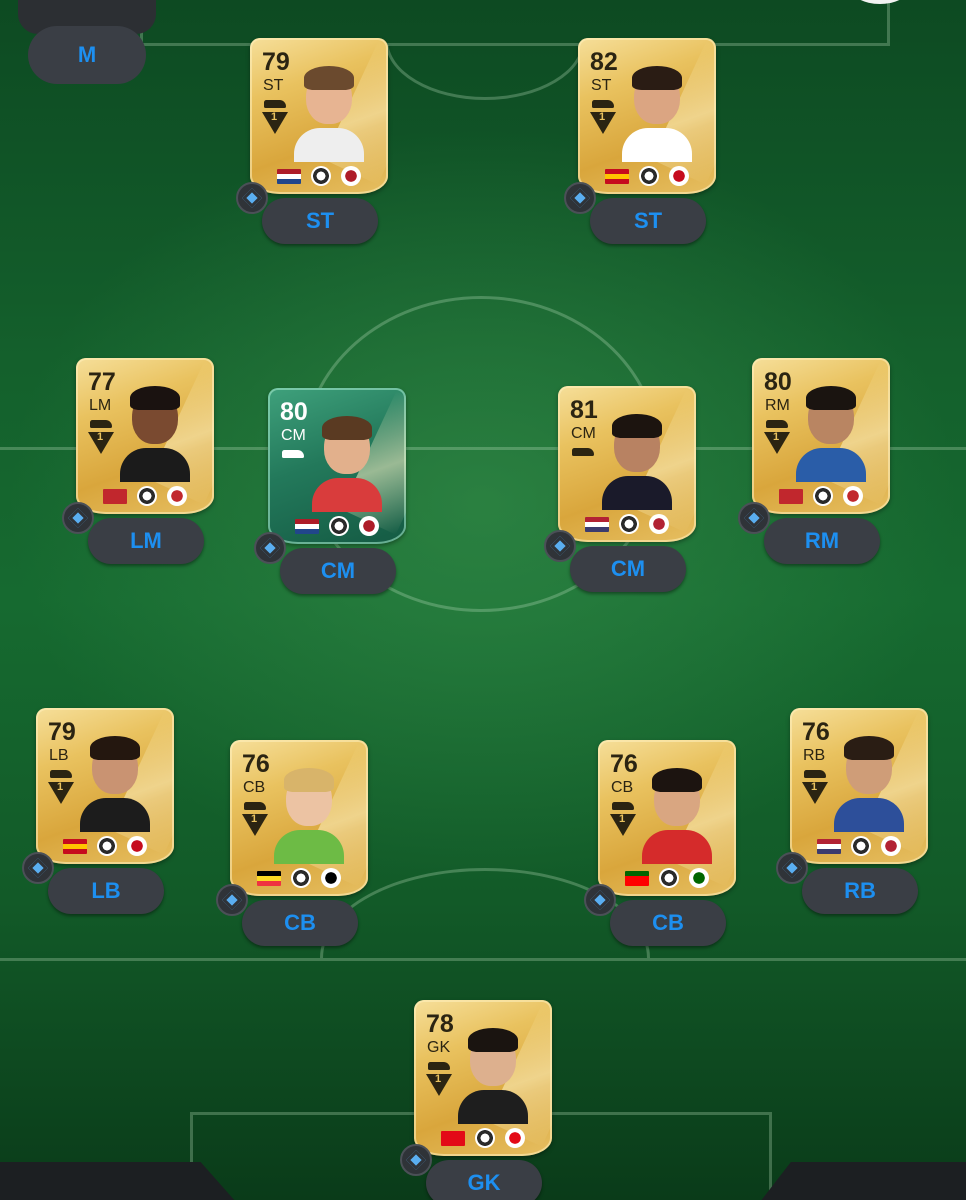 The image size is (966, 1200). I want to click on slot-position-plate: GK, so click(484, 1180).